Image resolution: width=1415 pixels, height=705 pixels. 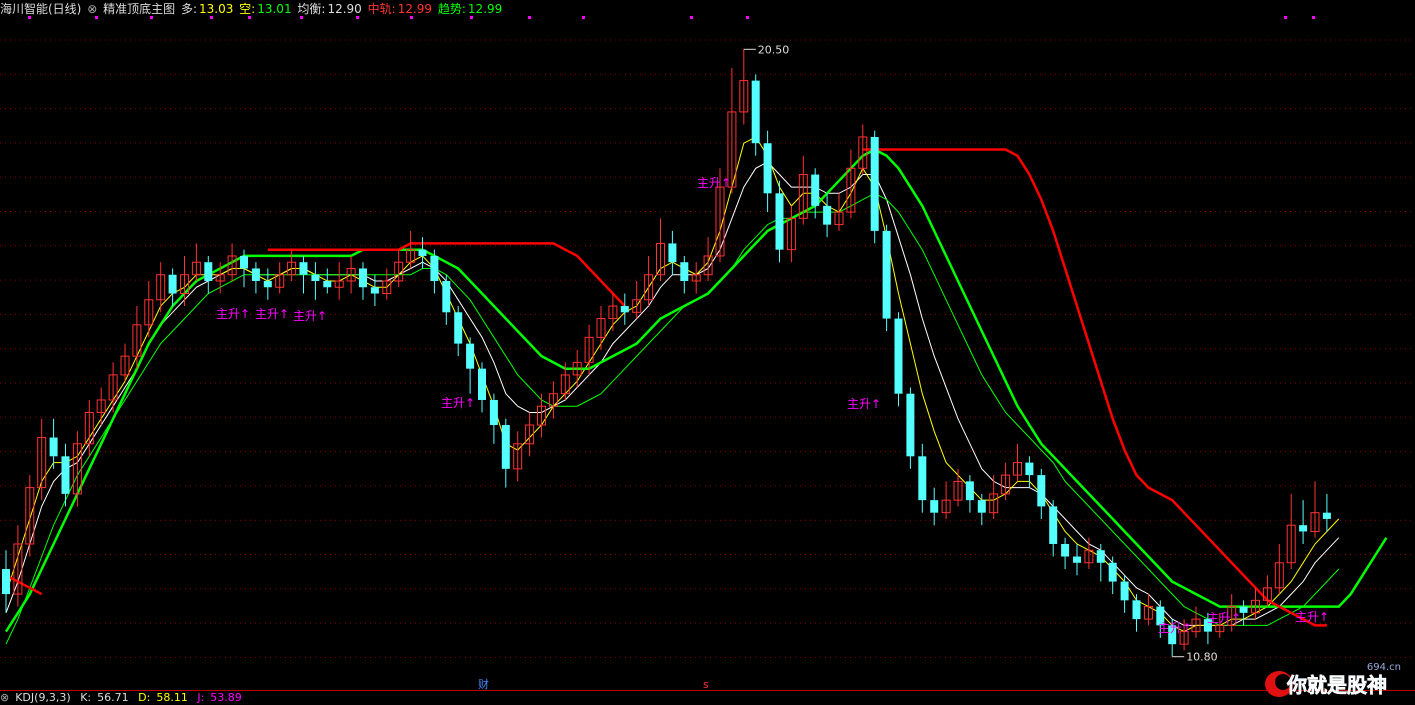 What do you see at coordinates (344, 9) in the screenshot?
I see `junheng-value: 12.90` at bounding box center [344, 9].